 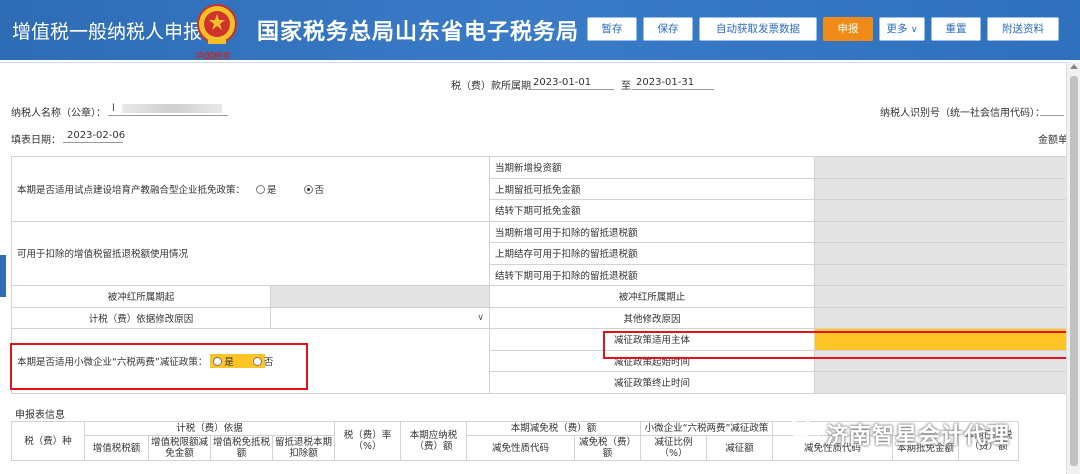 I want to click on period-to: 至, so click(x=626, y=86).